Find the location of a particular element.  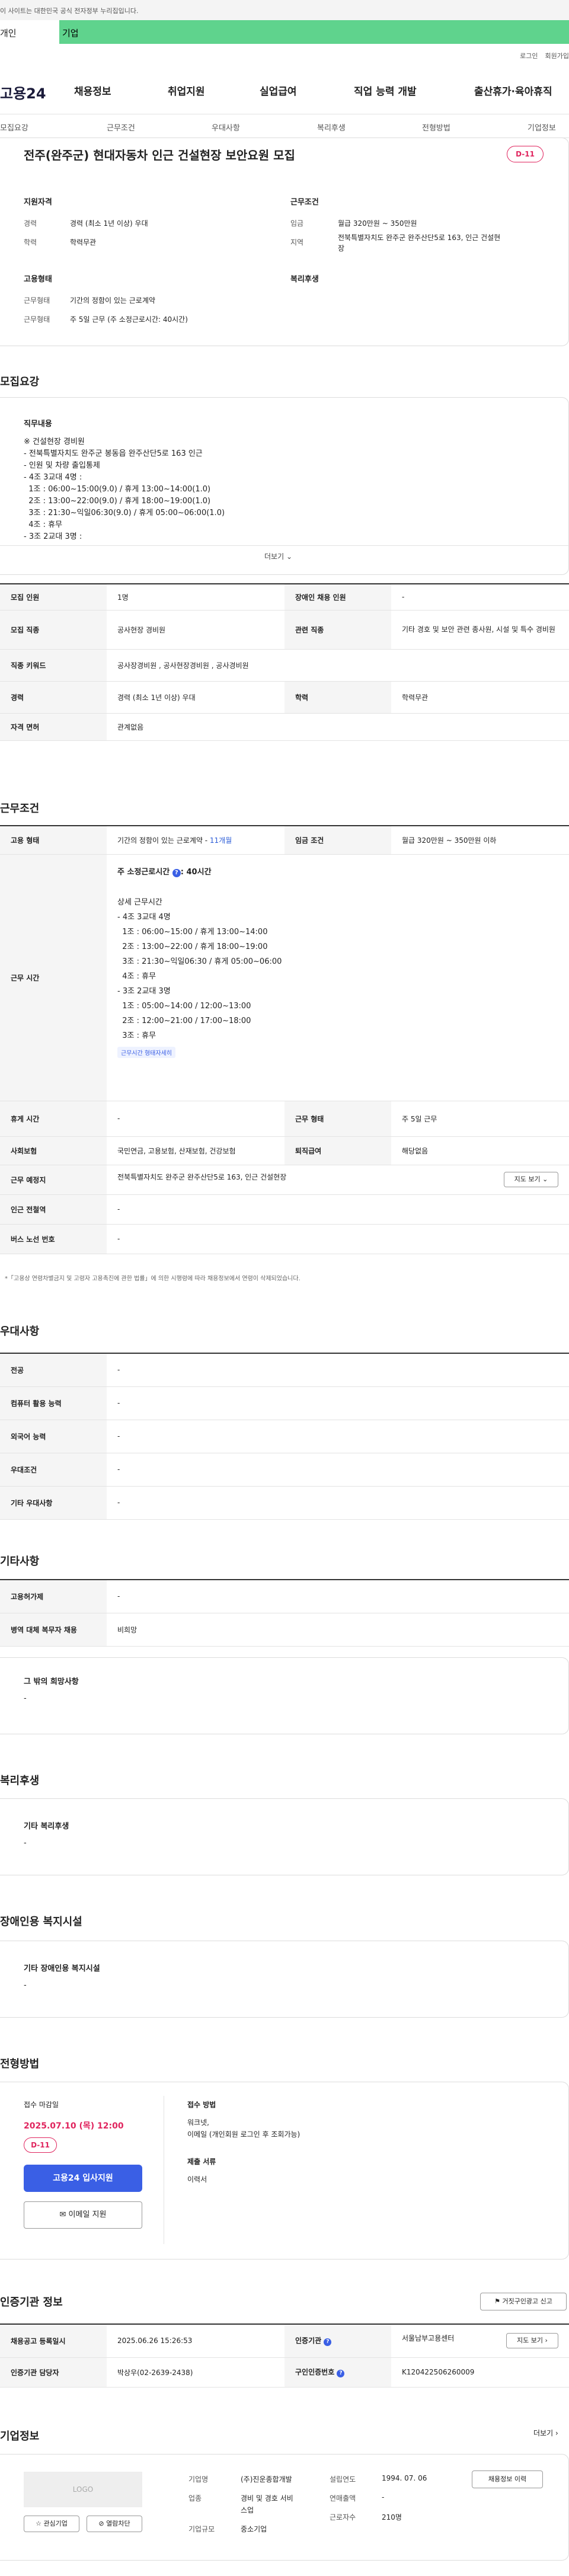

cell-label: 전공 is located at coordinates (53, 1370).